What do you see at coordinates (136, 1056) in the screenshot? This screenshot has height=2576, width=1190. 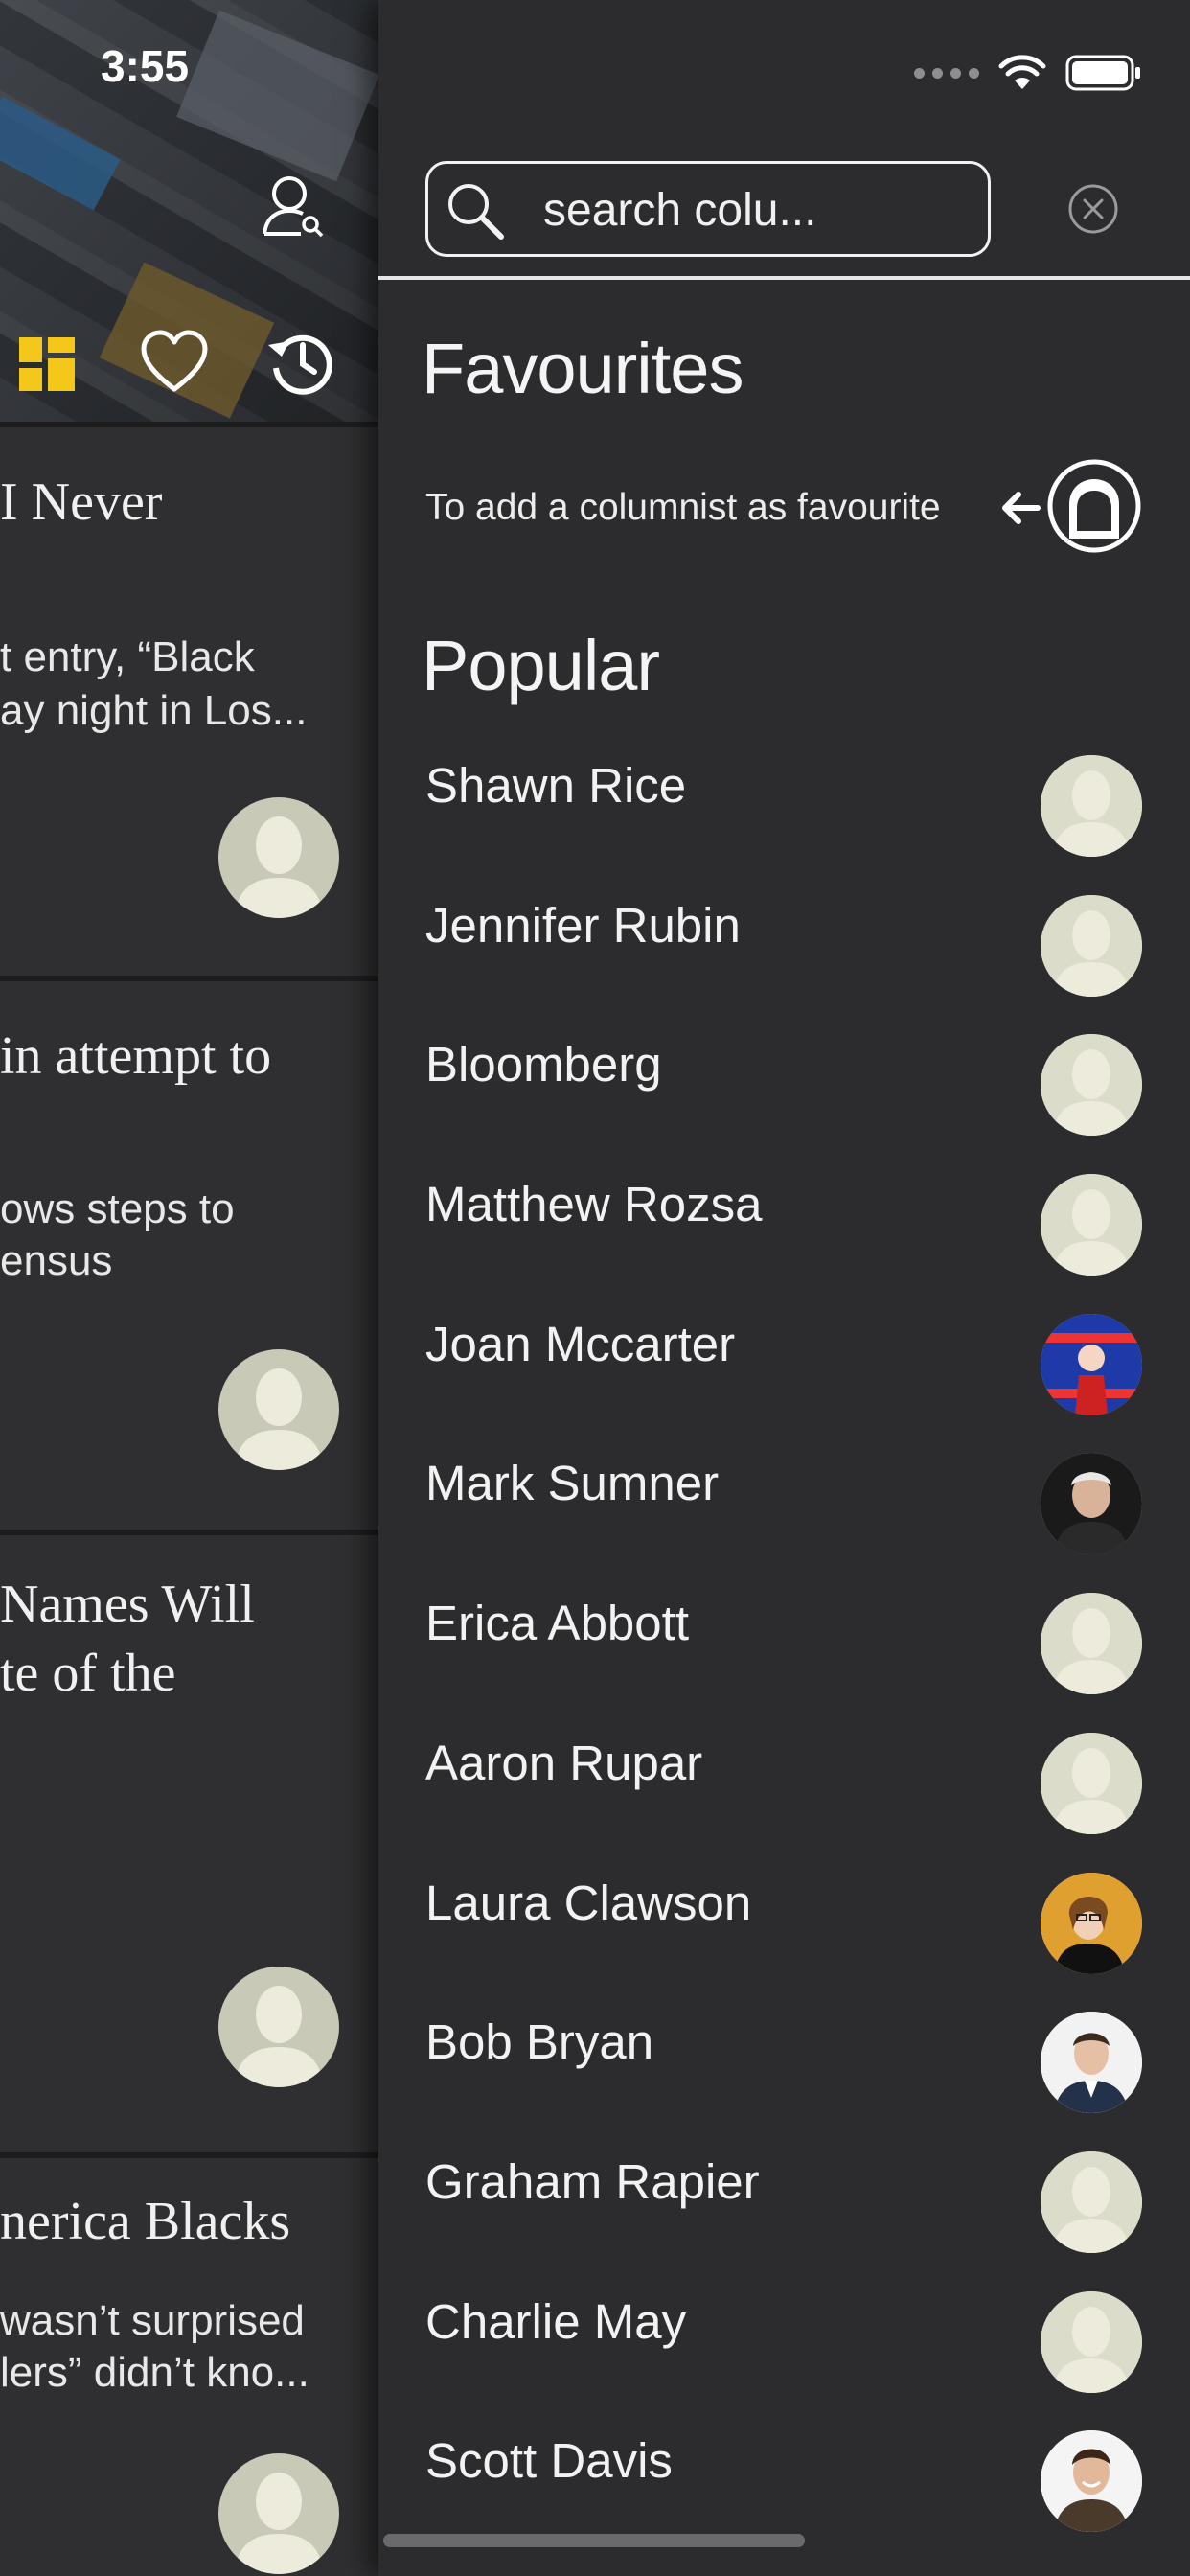 I see `article-title: in attempt to` at bounding box center [136, 1056].